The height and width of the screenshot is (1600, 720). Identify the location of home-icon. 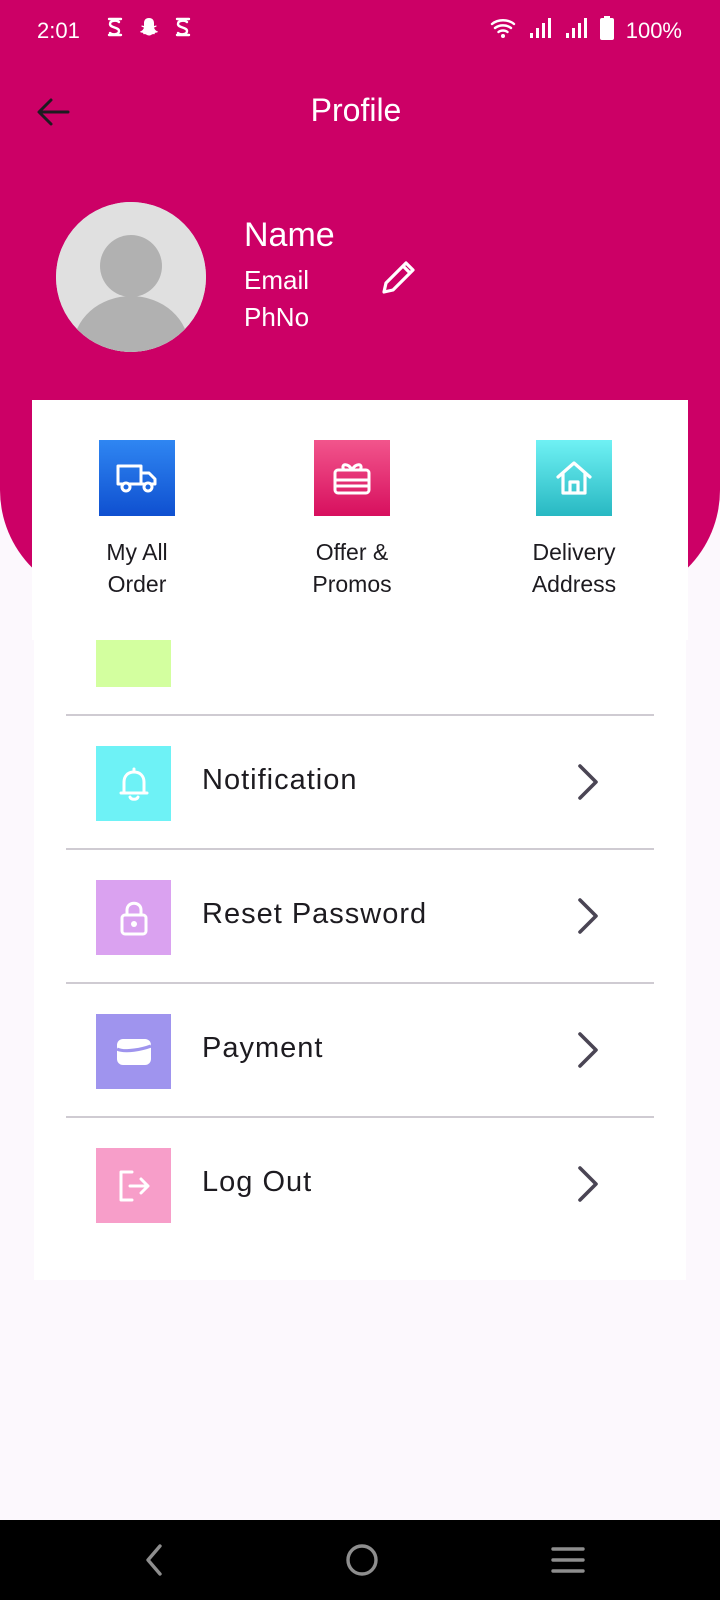
(574, 478).